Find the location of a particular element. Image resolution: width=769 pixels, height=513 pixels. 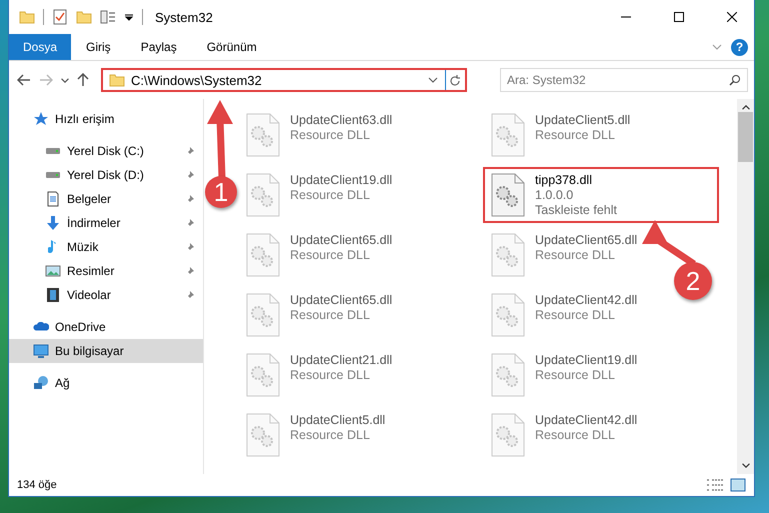

sidebar-item: Resimler is located at coordinates (106, 271).